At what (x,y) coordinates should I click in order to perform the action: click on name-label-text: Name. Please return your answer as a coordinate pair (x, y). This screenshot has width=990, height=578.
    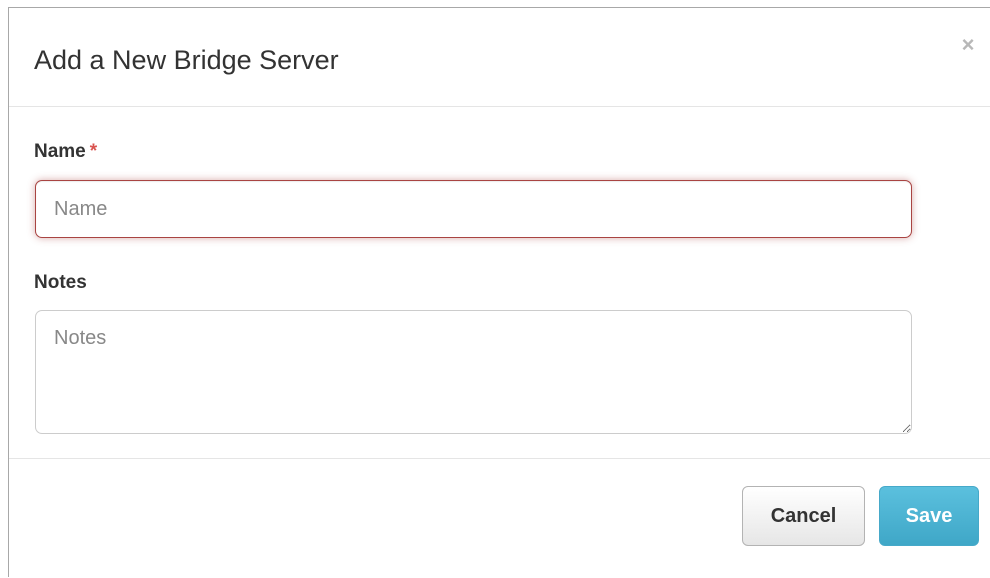
    Looking at the image, I should click on (60, 151).